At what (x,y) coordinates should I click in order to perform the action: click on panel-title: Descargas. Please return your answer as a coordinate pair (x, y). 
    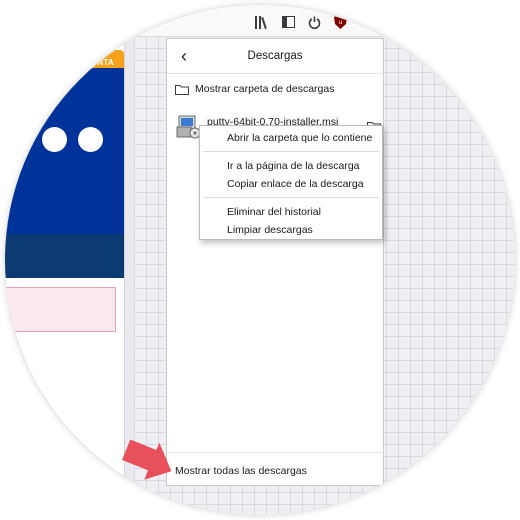
    Looking at the image, I should click on (275, 56).